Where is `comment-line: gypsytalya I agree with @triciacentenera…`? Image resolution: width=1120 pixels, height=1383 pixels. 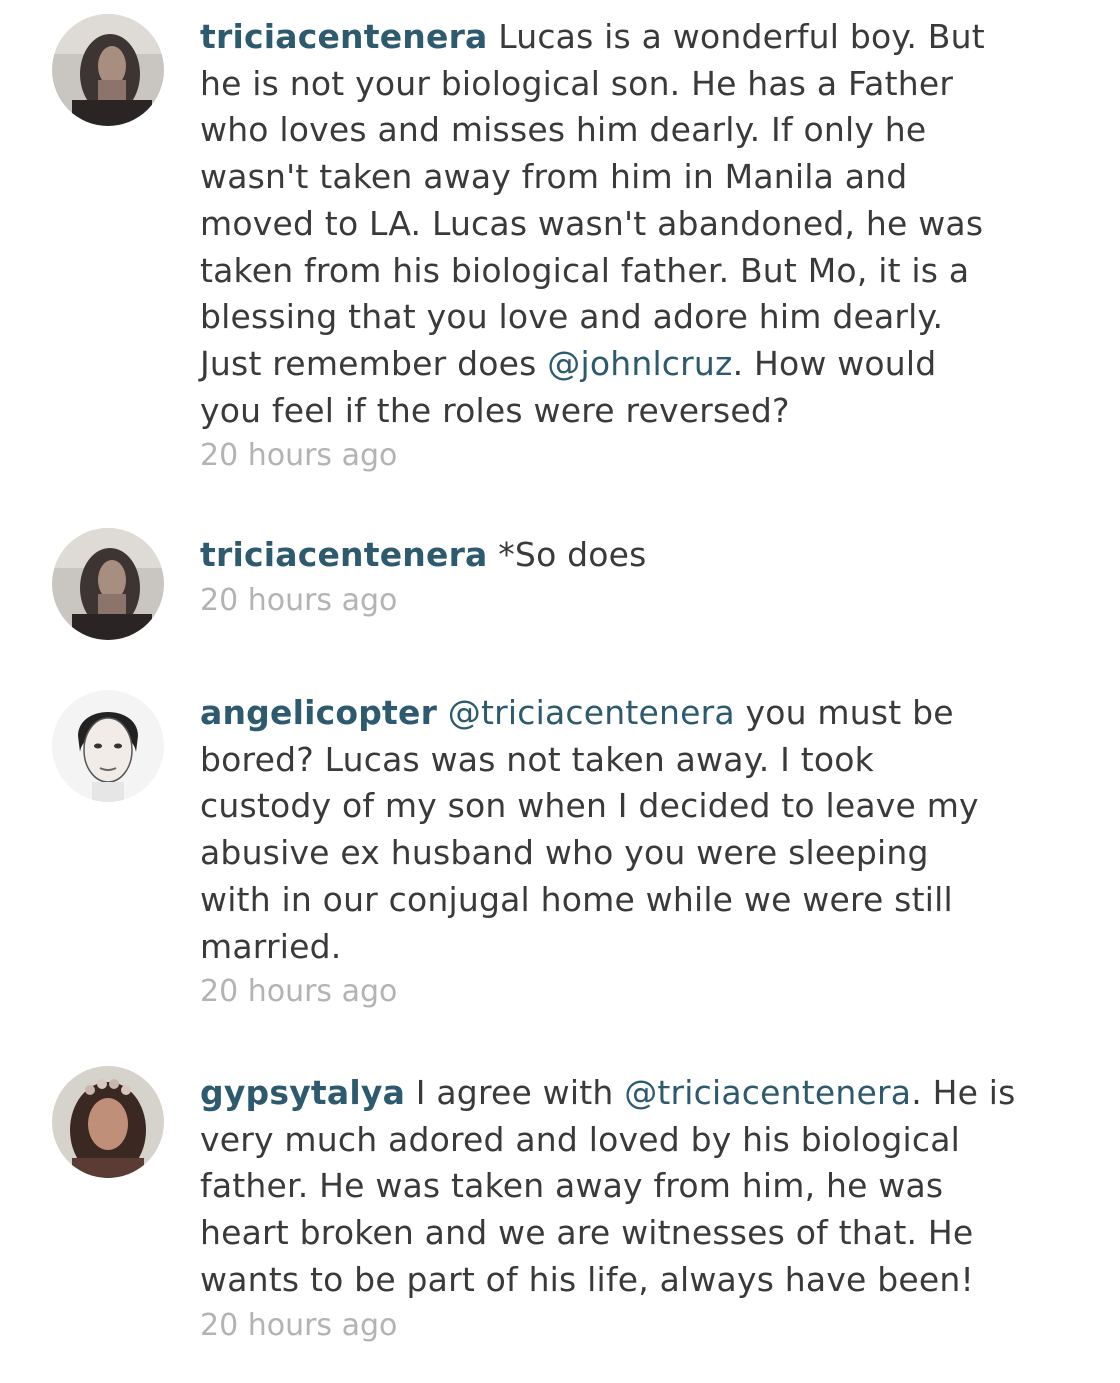
comment-line: gypsytalya I agree with @triciacentenera… is located at coordinates (615, 1093).